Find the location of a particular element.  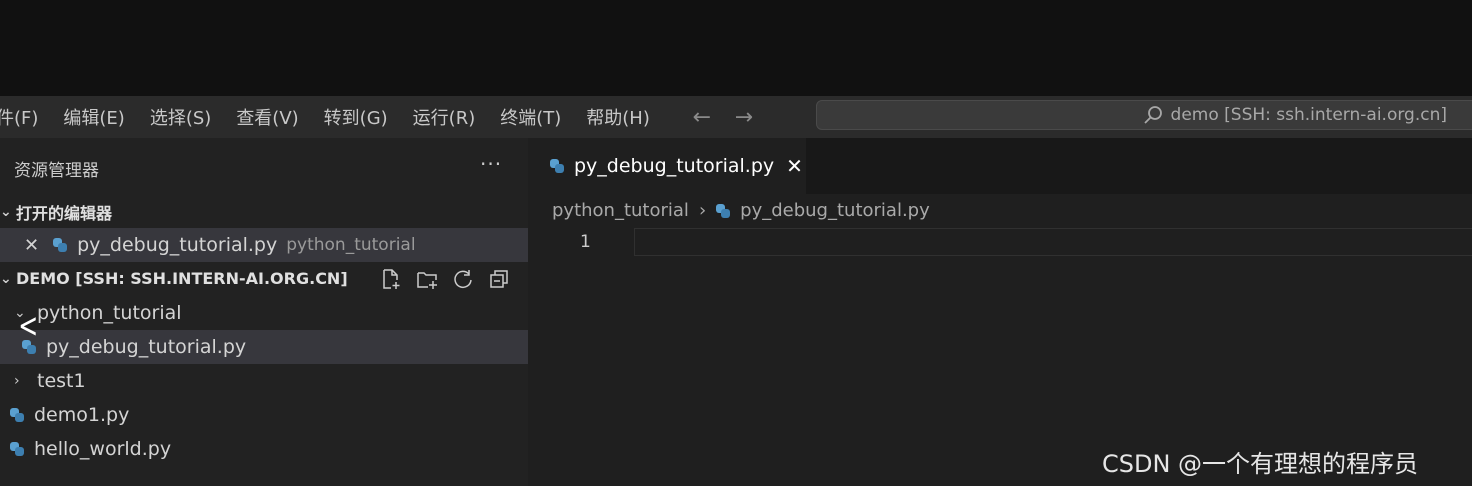

breadcrumb: python_tutorial › py_debug_tutorial.py is located at coordinates (741, 210).